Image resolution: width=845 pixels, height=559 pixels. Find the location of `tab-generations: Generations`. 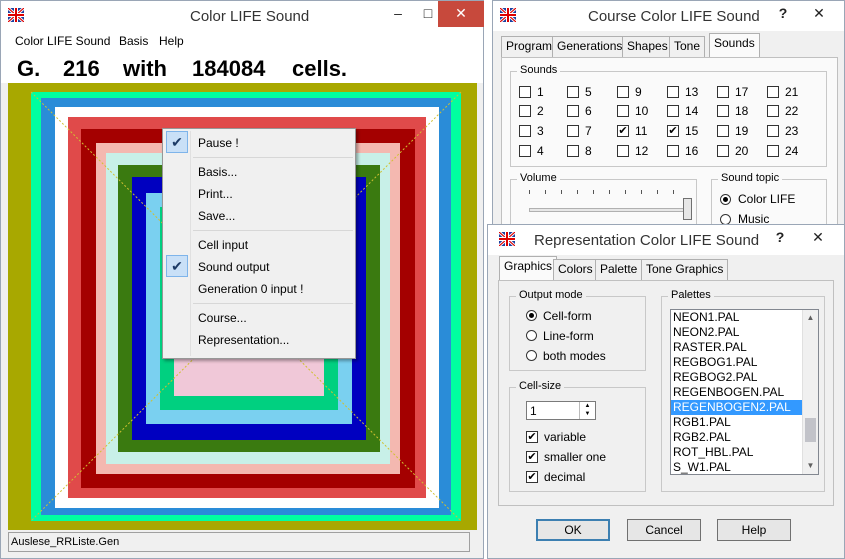

tab-generations: Generations is located at coordinates (590, 46).